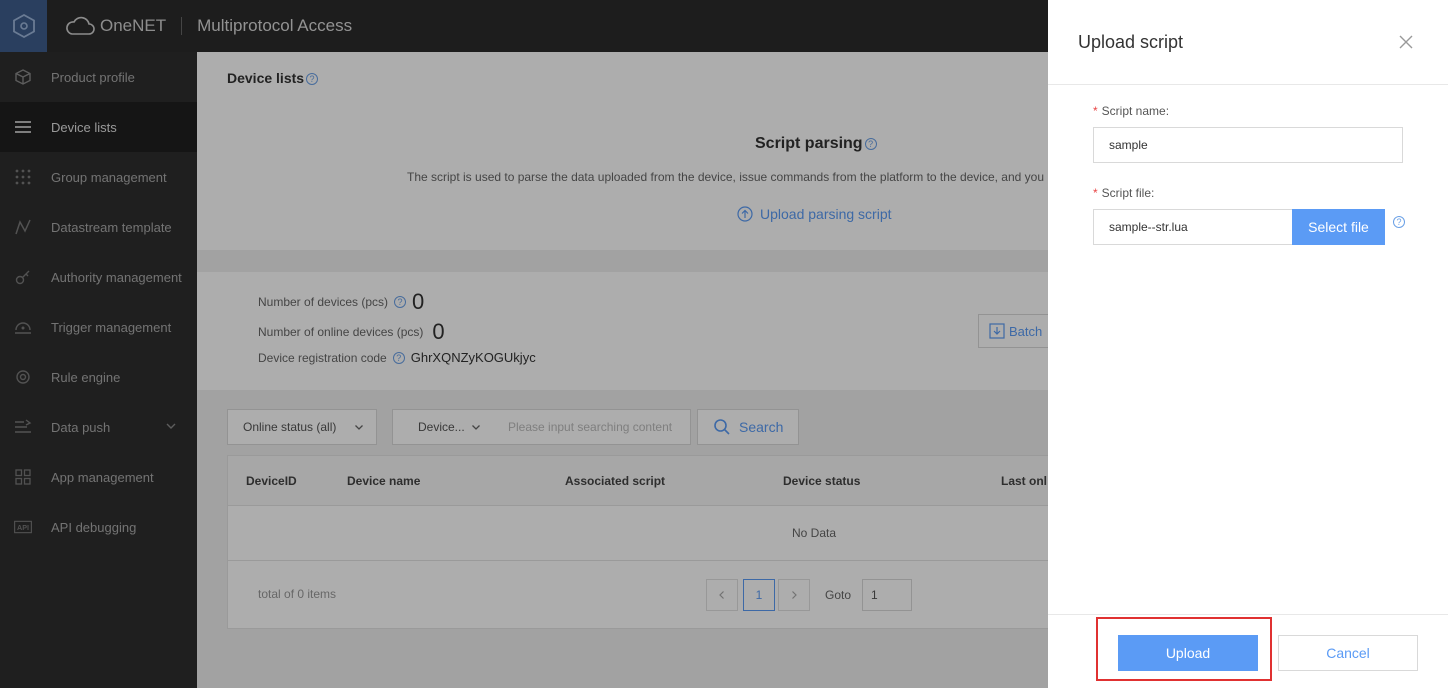  I want to click on drawer-footer, so click(1248, 614).